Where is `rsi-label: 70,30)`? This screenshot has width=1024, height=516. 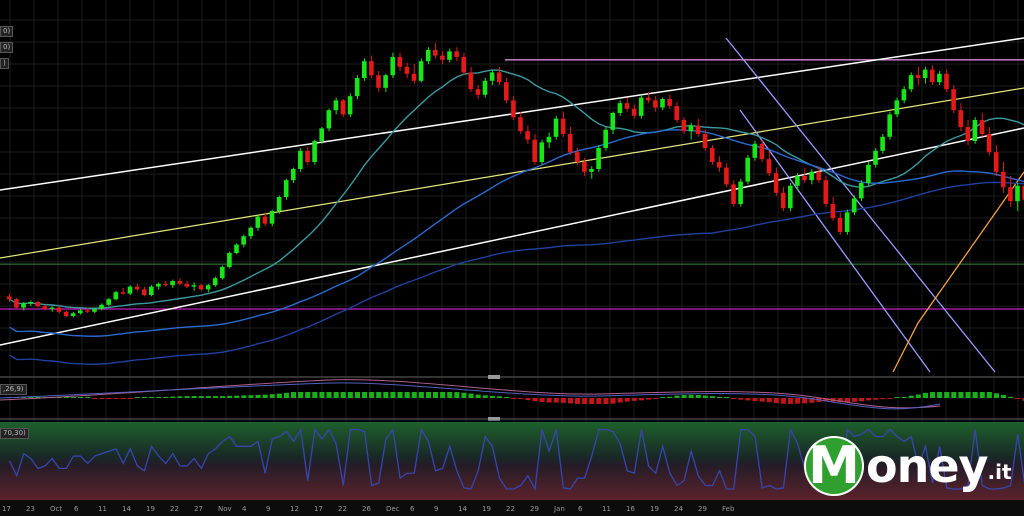
rsi-label: 70,30) is located at coordinates (14, 433).